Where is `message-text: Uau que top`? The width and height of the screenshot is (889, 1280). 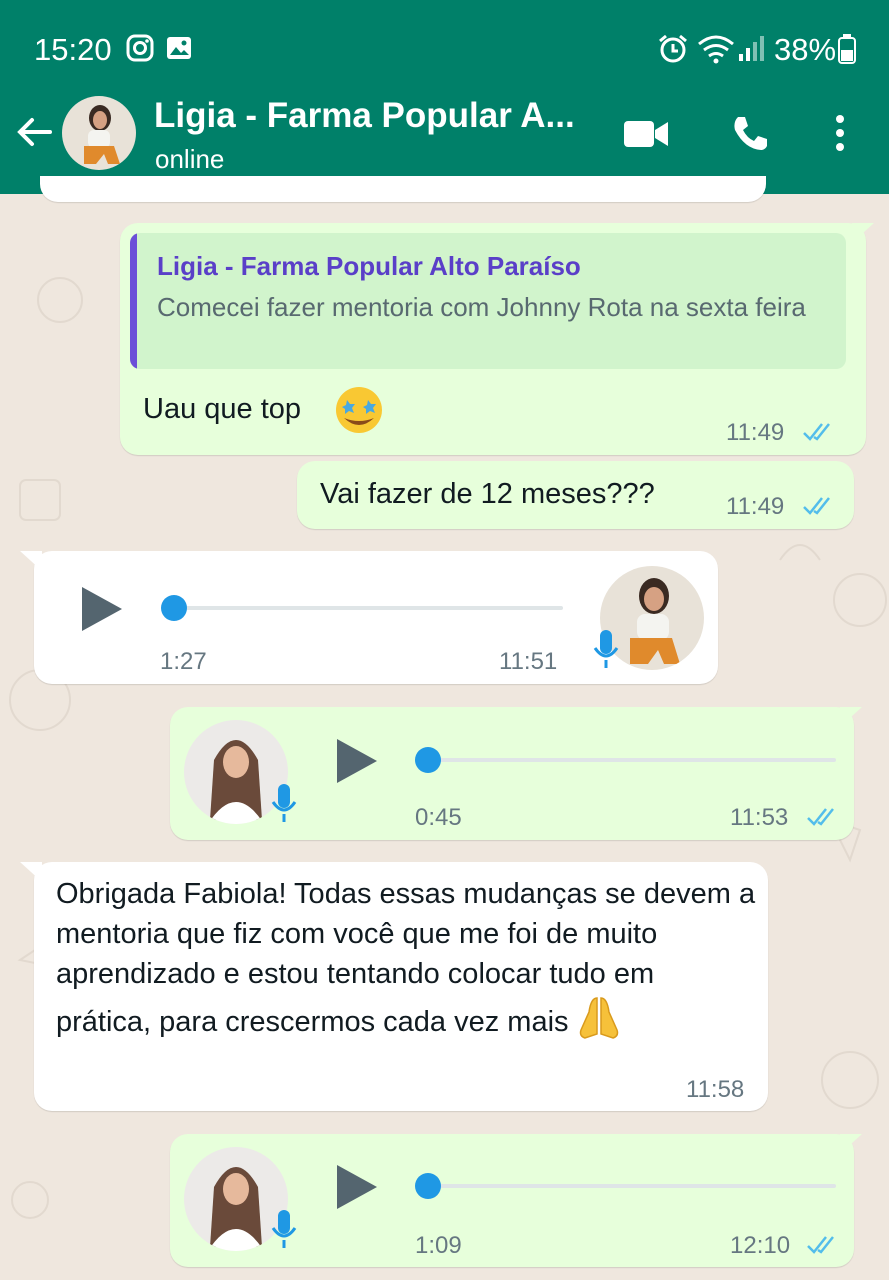
message-text: Uau que top is located at coordinates (222, 409).